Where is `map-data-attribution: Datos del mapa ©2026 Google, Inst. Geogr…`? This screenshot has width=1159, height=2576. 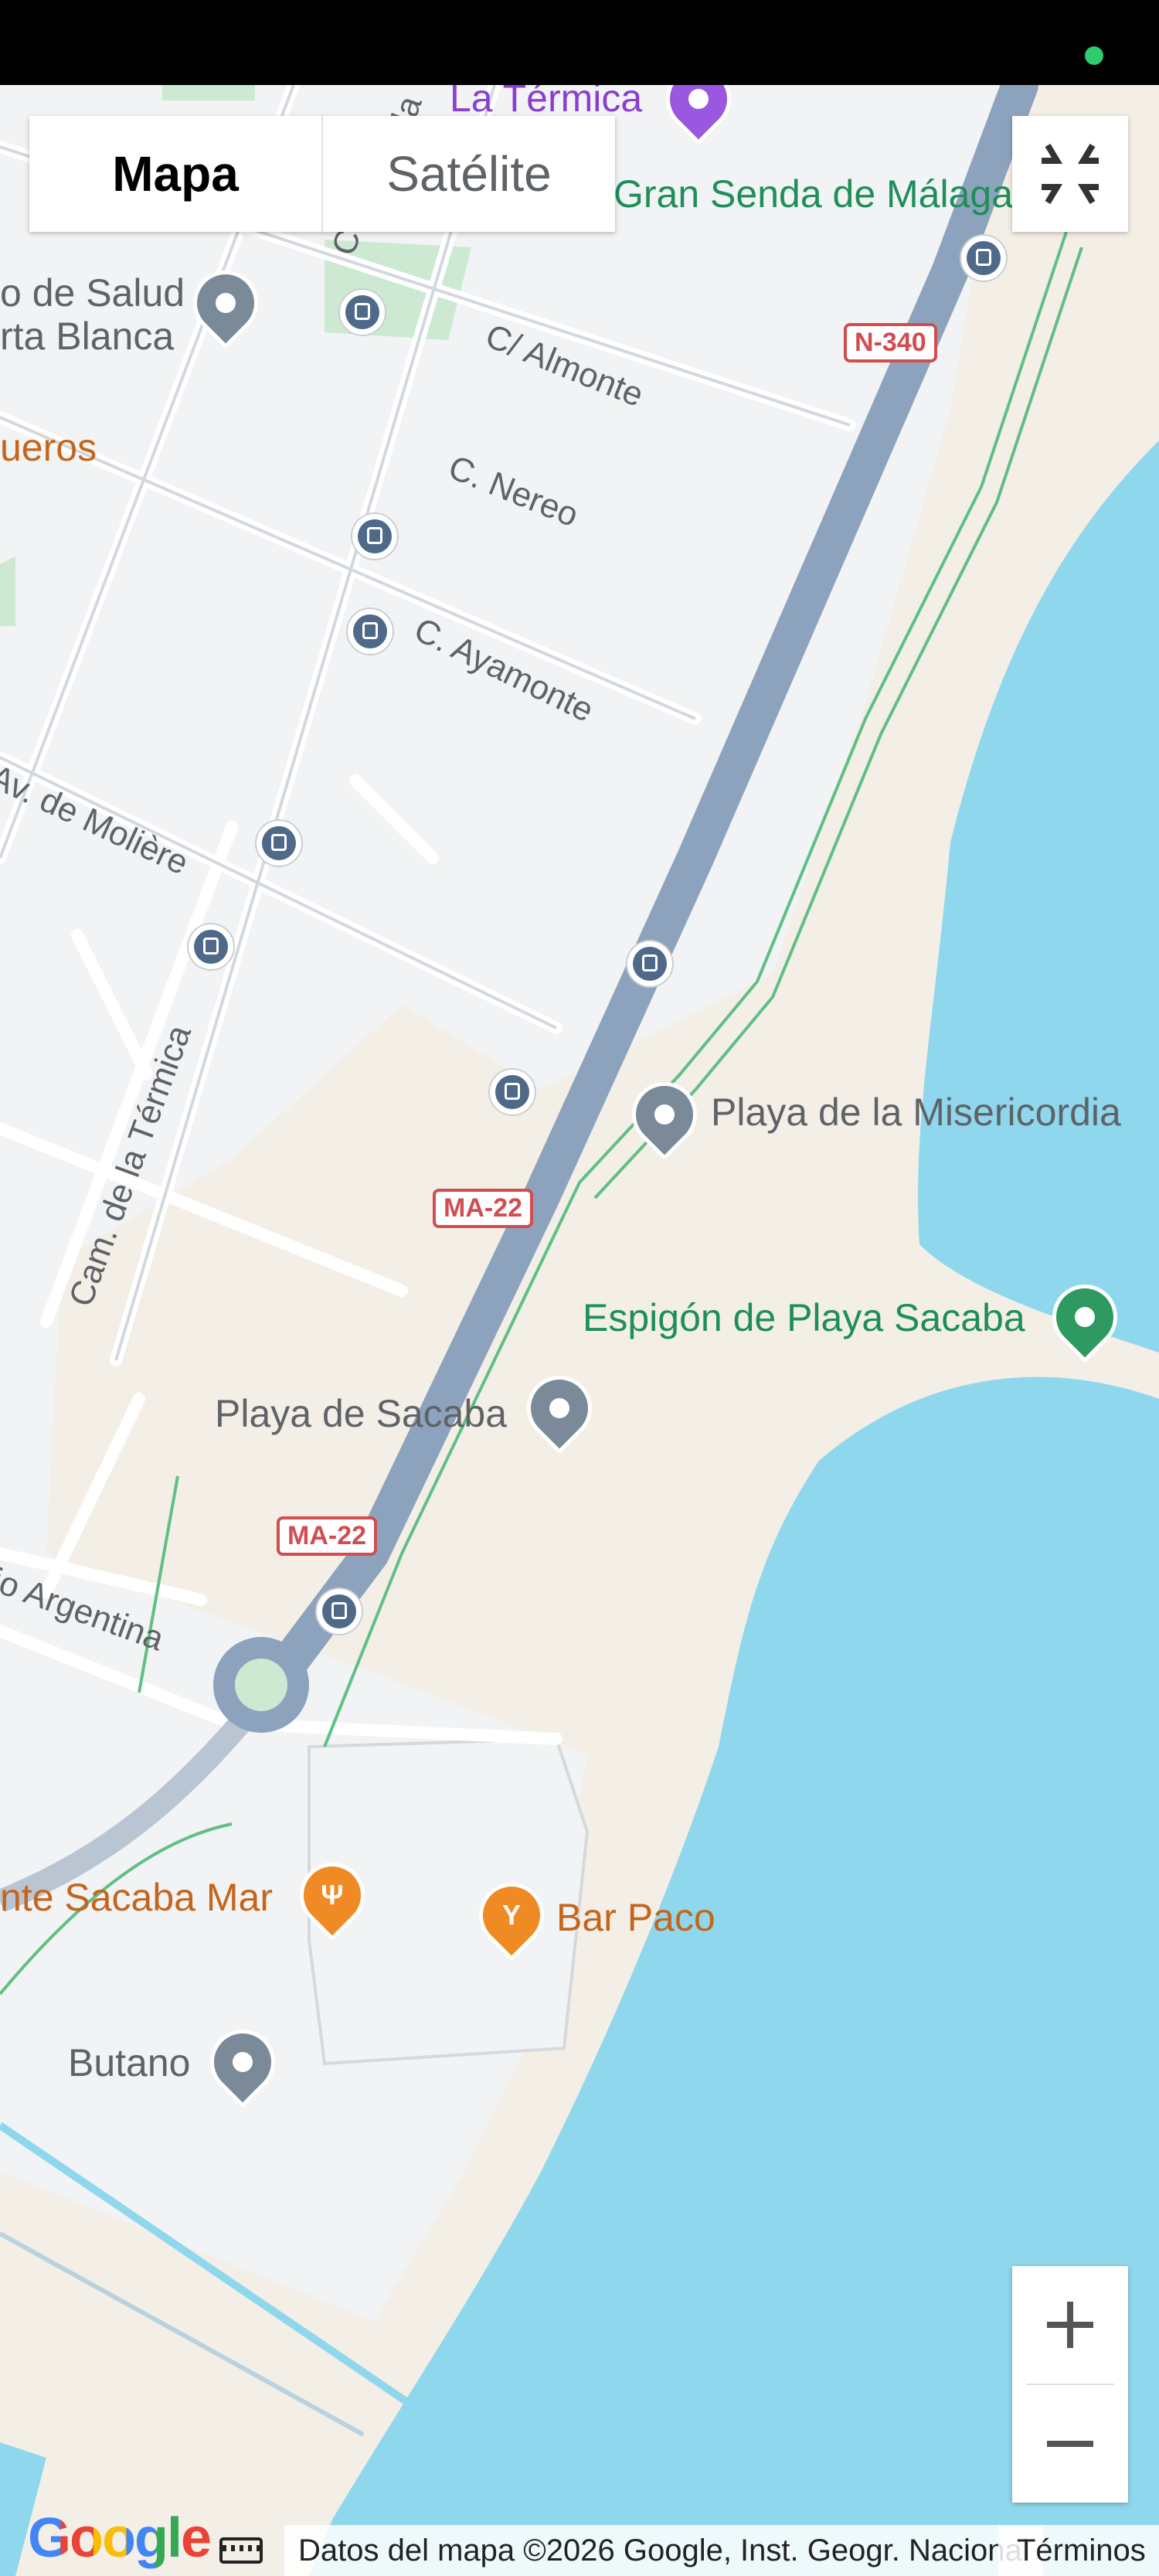 map-data-attribution: Datos del mapa ©2026 Google, Inst. Geogr… is located at coordinates (663, 2550).